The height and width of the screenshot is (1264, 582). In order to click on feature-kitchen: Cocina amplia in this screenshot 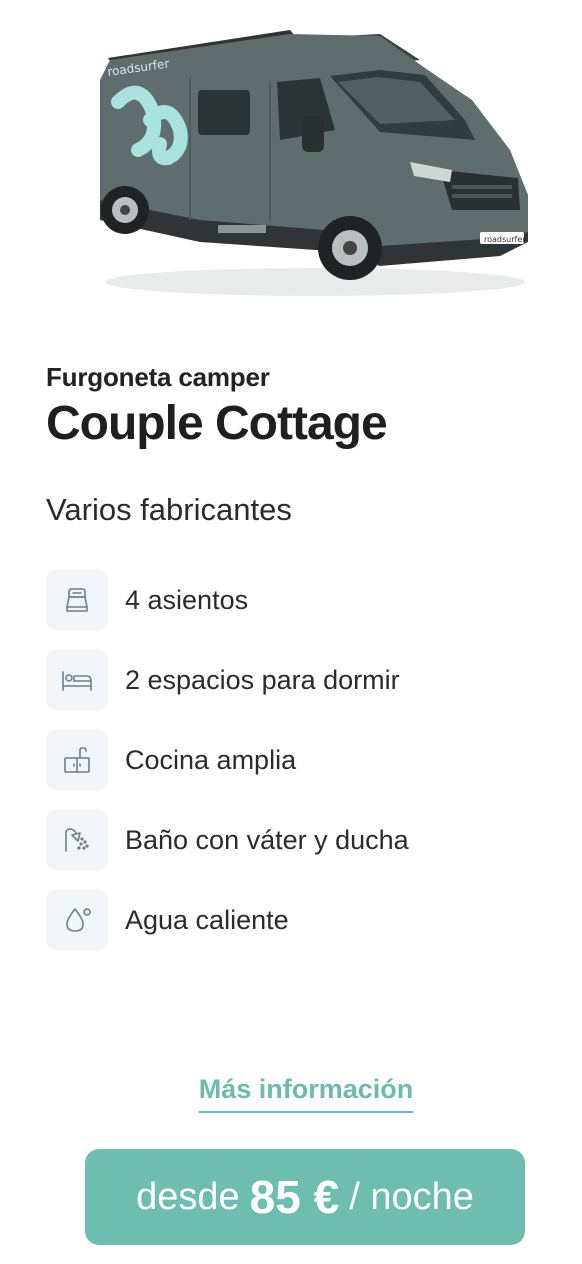, I will do `click(296, 760)`.